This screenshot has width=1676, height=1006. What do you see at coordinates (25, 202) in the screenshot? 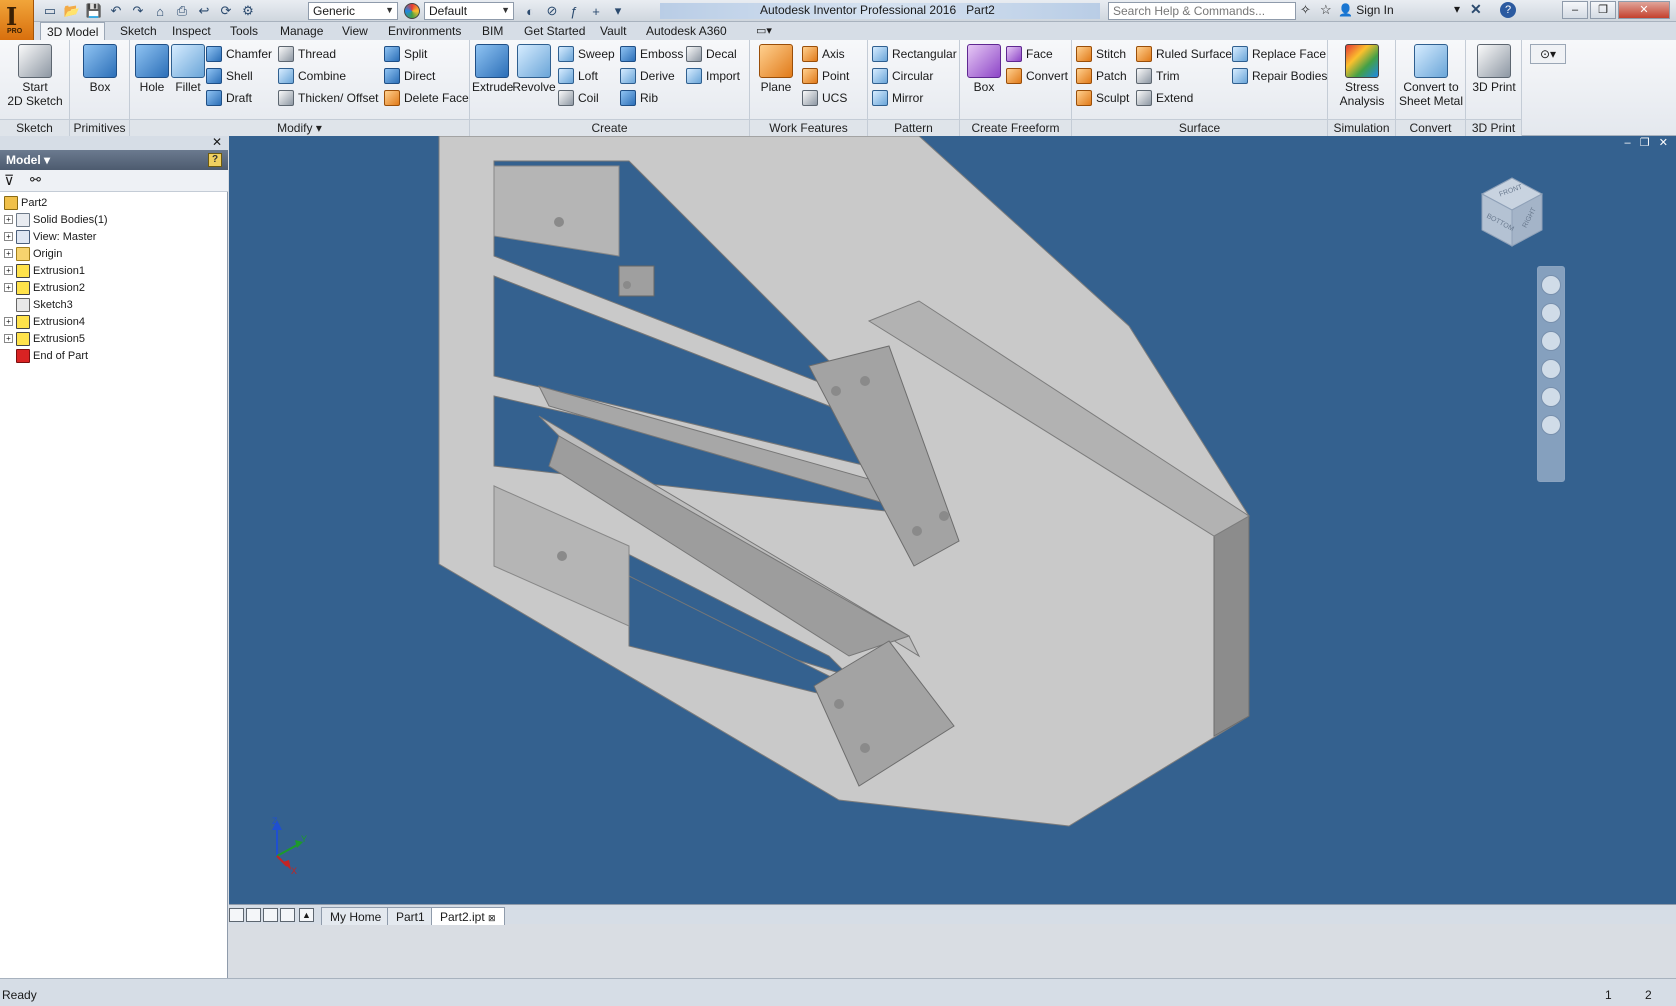
I see `tree-item: Part2` at bounding box center [25, 202].